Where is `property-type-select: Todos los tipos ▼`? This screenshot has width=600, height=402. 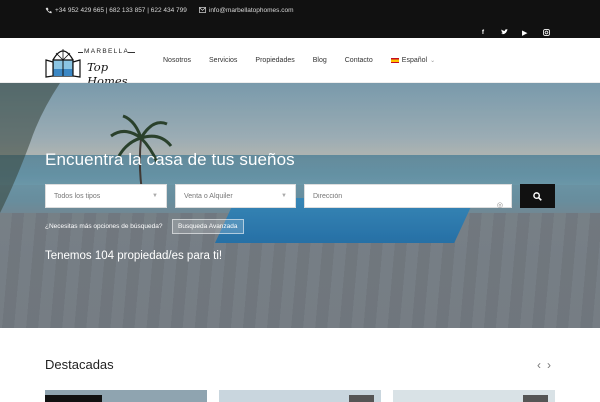 property-type-select: Todos los tipos ▼ is located at coordinates (106, 196).